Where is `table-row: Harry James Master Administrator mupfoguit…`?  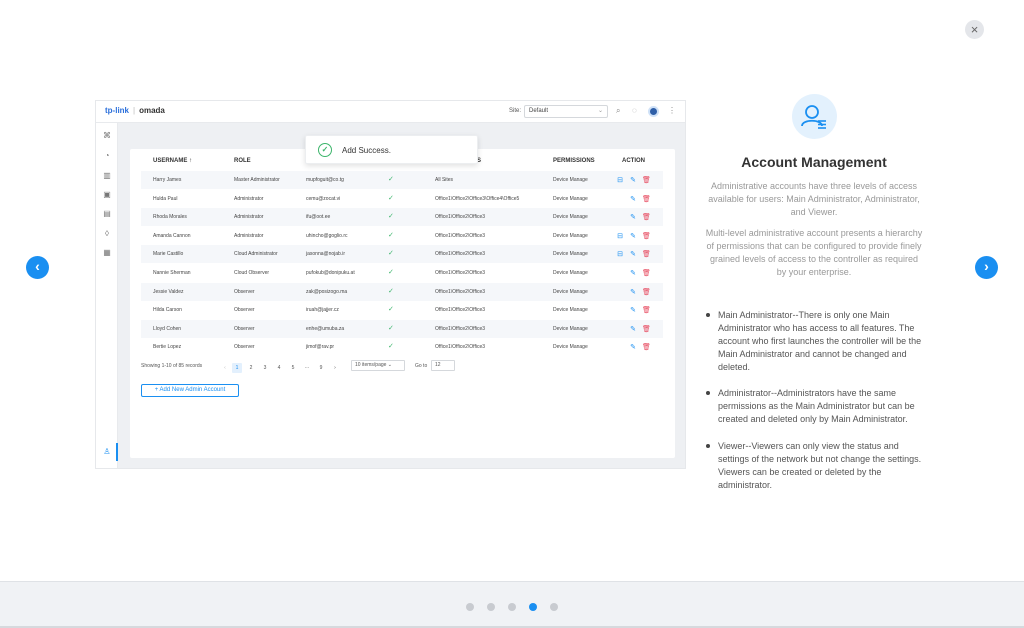 table-row: Harry James Master Administrator mupfoguit… is located at coordinates (402, 180).